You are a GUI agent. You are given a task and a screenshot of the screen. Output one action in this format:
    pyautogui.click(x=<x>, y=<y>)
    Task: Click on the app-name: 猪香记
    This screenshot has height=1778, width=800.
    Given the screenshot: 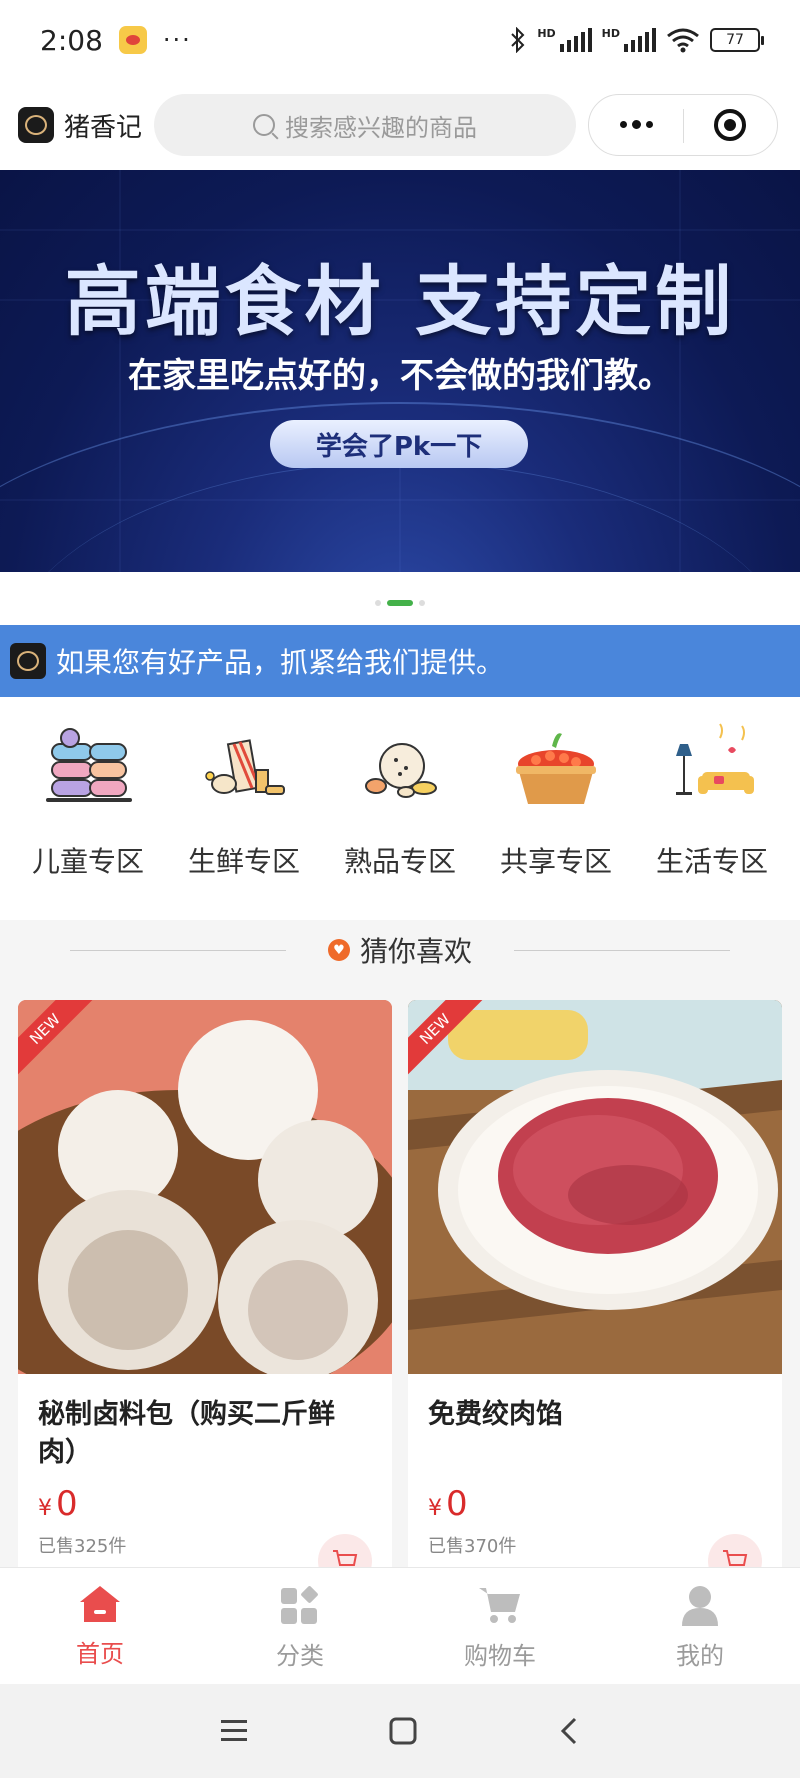 What is the action you would take?
    pyautogui.click(x=103, y=127)
    